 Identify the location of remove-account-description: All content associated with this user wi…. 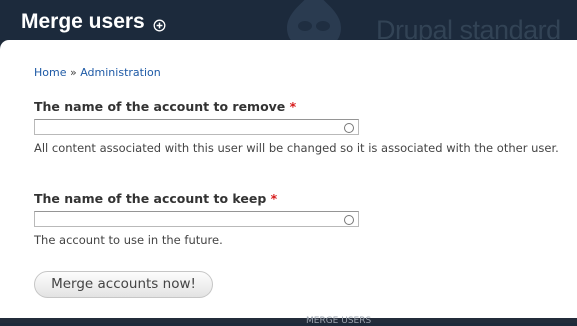
(296, 148).